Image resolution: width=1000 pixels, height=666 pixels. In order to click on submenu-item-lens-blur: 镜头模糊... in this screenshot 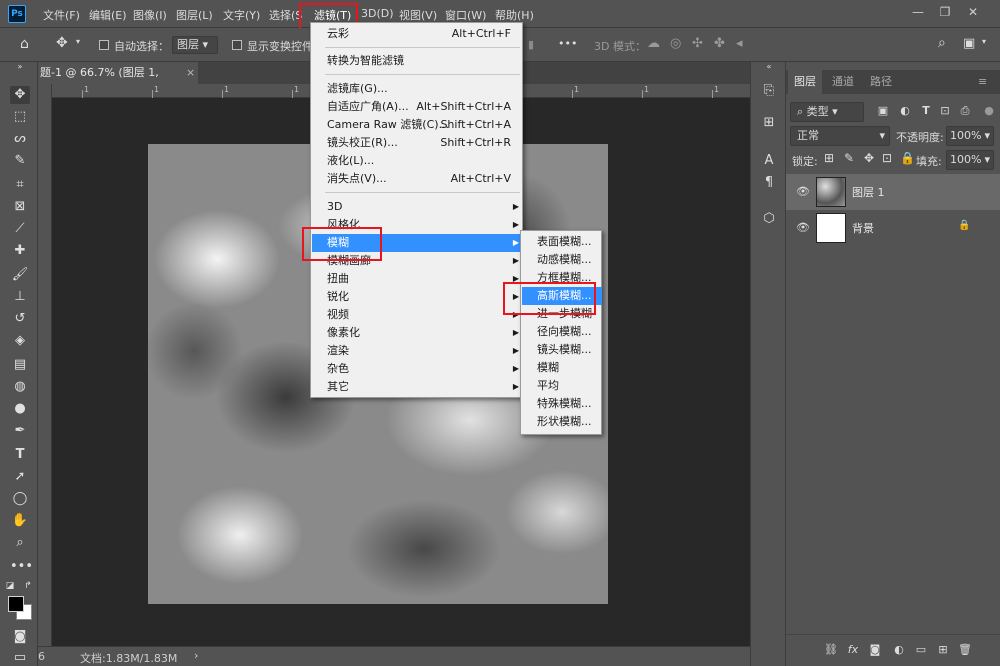, I will do `click(562, 350)`.